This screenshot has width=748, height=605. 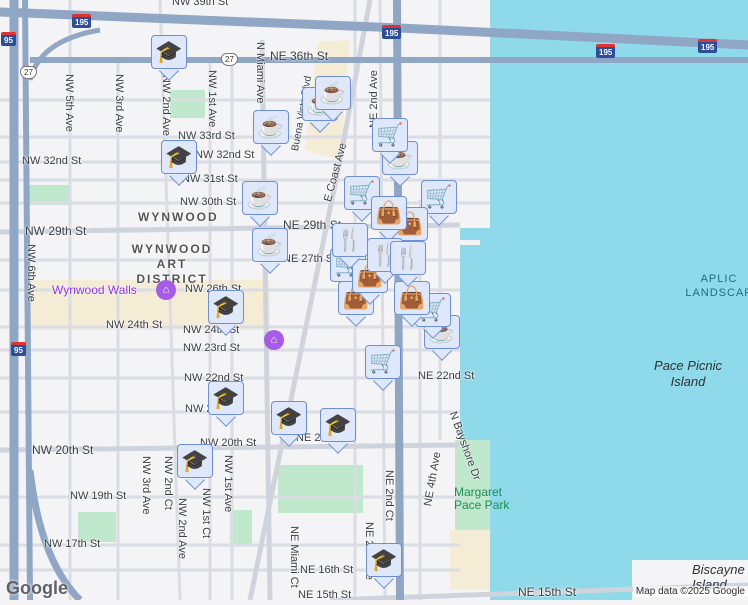 I want to click on google-logo: Google, so click(x=37, y=588).